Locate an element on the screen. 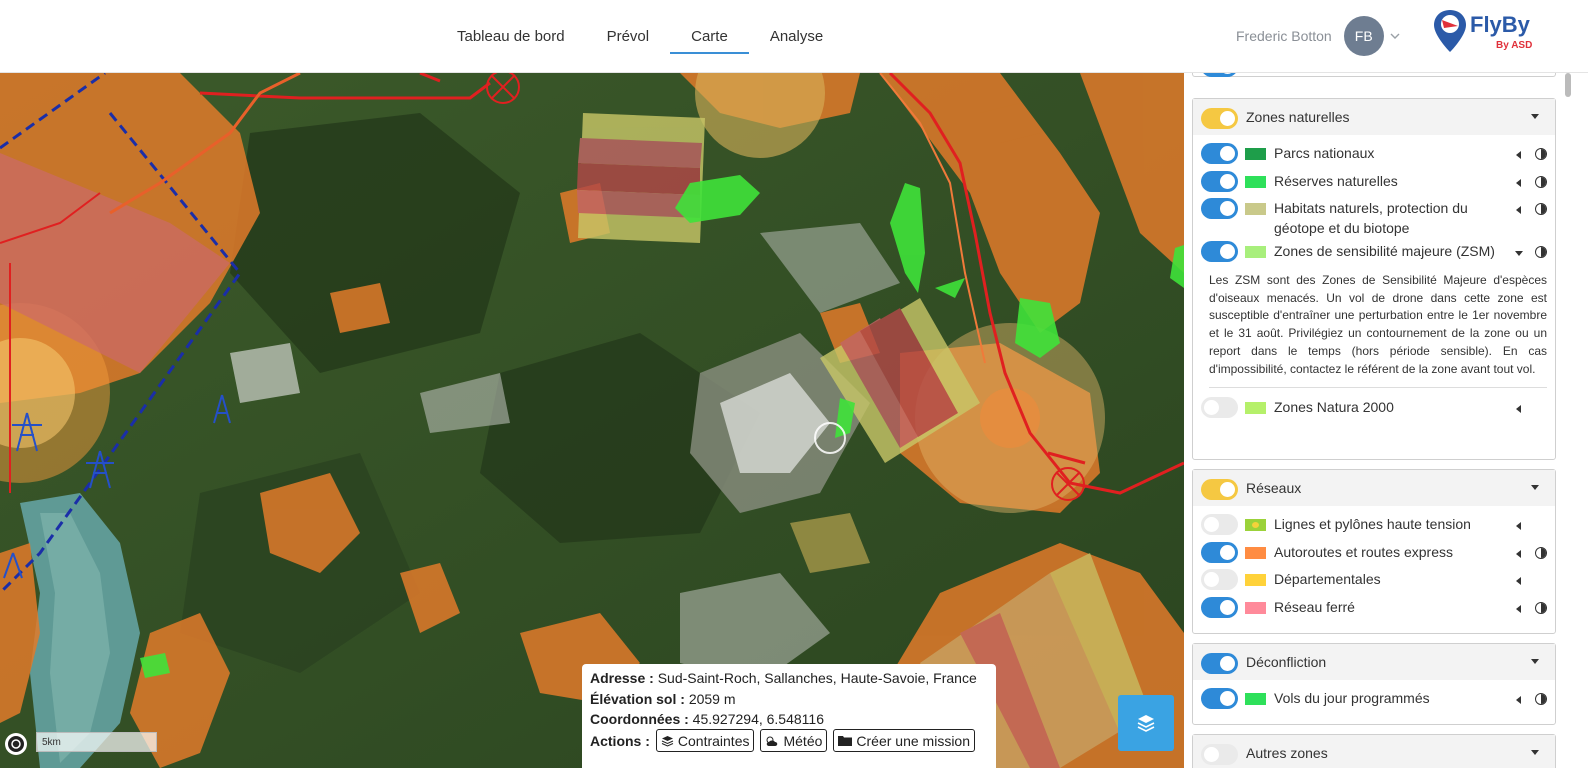 Image resolution: width=1588 pixels, height=768 pixels. panel-header-reseaux: Réseaux is located at coordinates (1374, 488).